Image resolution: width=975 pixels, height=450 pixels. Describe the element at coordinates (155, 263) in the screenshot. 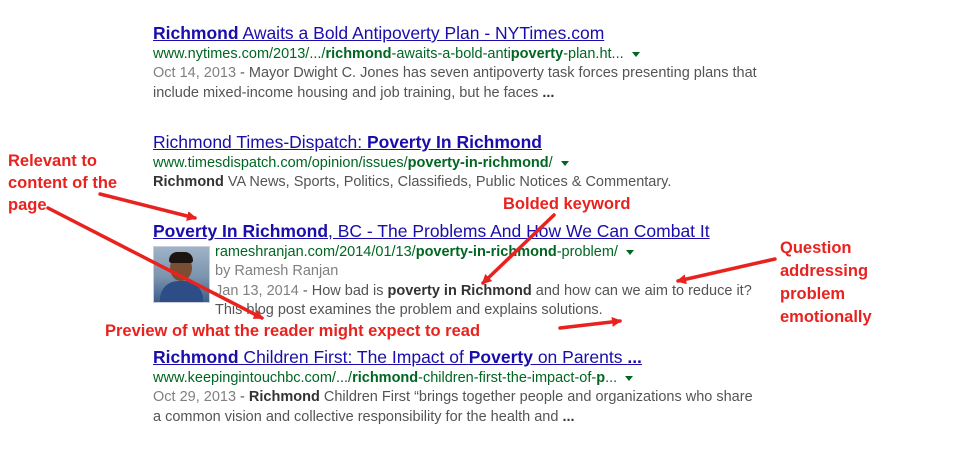

I see `arrow-to-snippet` at that location.